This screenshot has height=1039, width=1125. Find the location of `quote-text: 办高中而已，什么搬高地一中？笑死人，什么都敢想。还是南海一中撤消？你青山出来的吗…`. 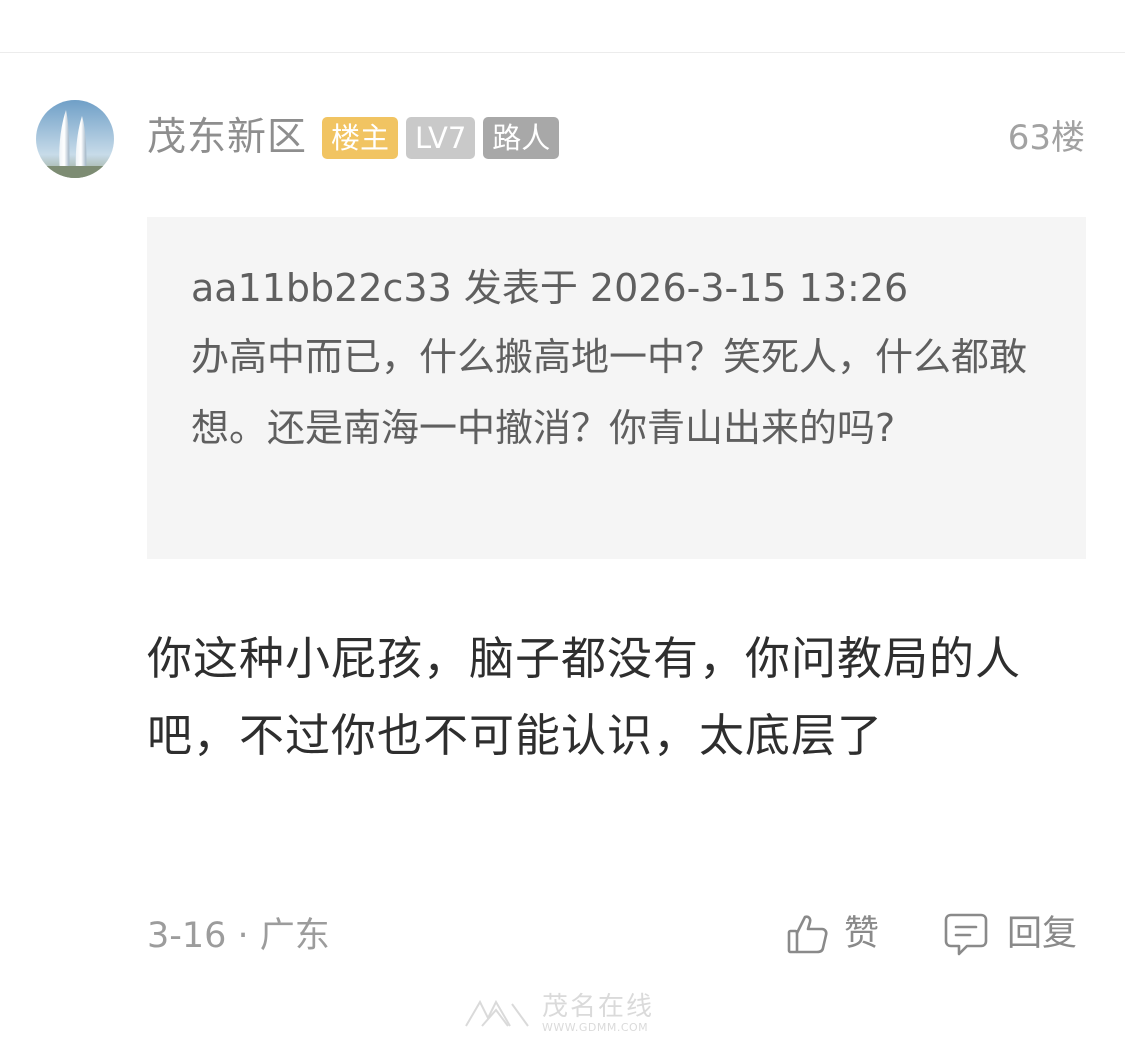

quote-text: 办高中而已，什么搬高地一中？笑死人，什么都敢想。还是南海一中撤消？你青山出来的吗… is located at coordinates (609, 392).